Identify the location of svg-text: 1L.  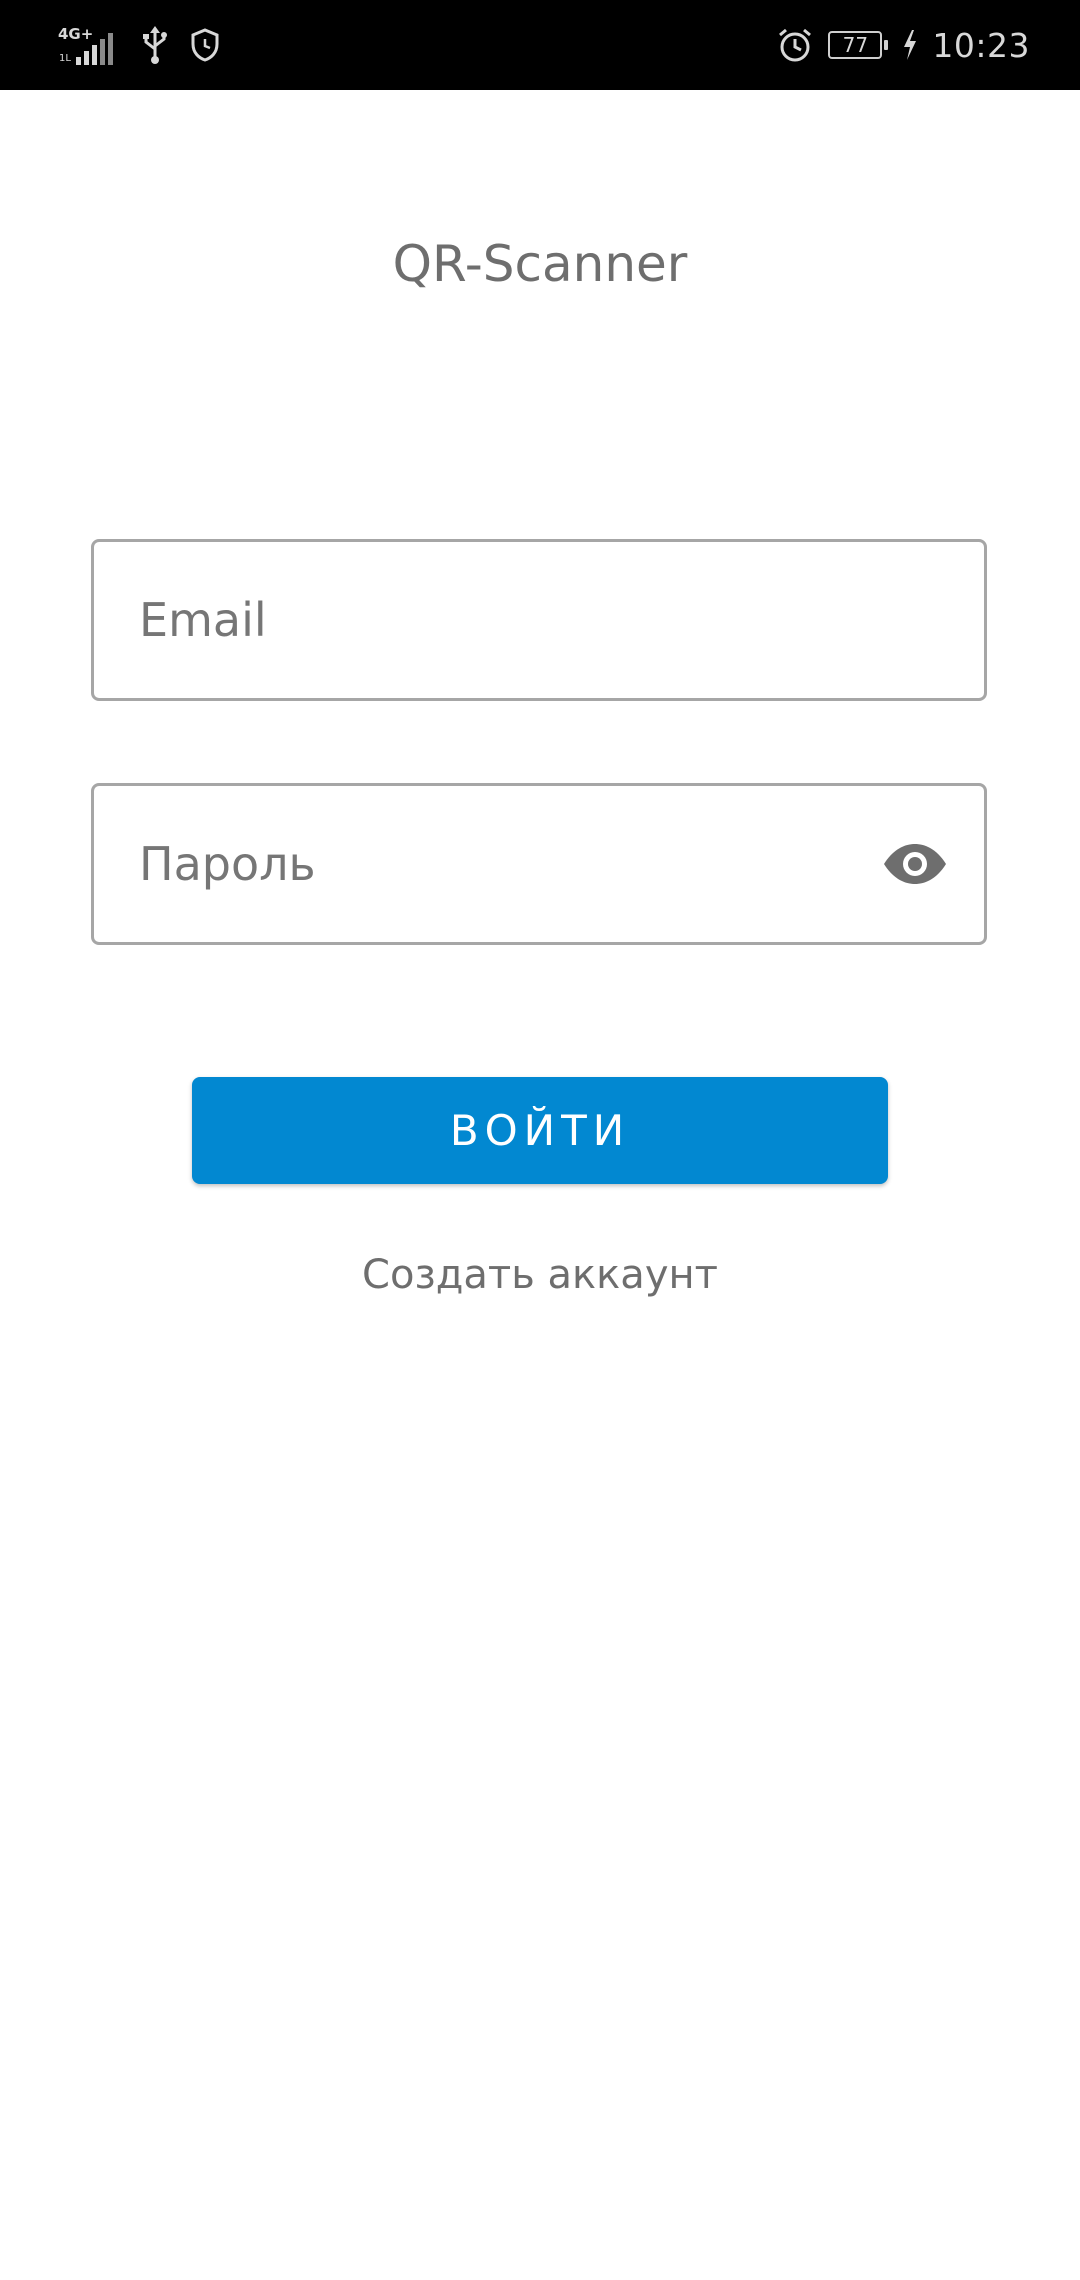
(65, 58).